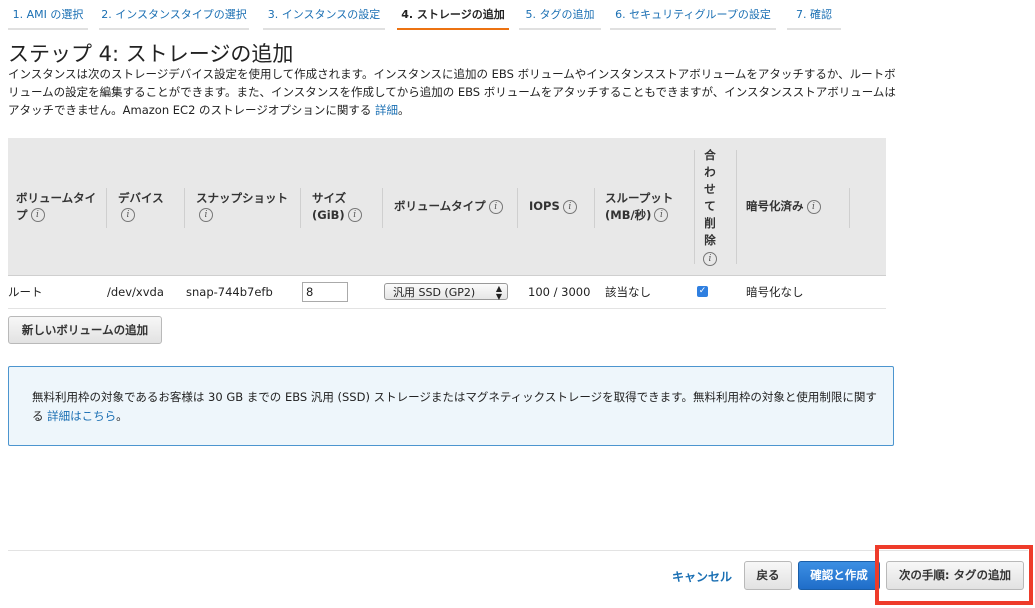  Describe the element at coordinates (702, 291) in the screenshot. I see `delete-on-termination-checkbox: ✓` at that location.